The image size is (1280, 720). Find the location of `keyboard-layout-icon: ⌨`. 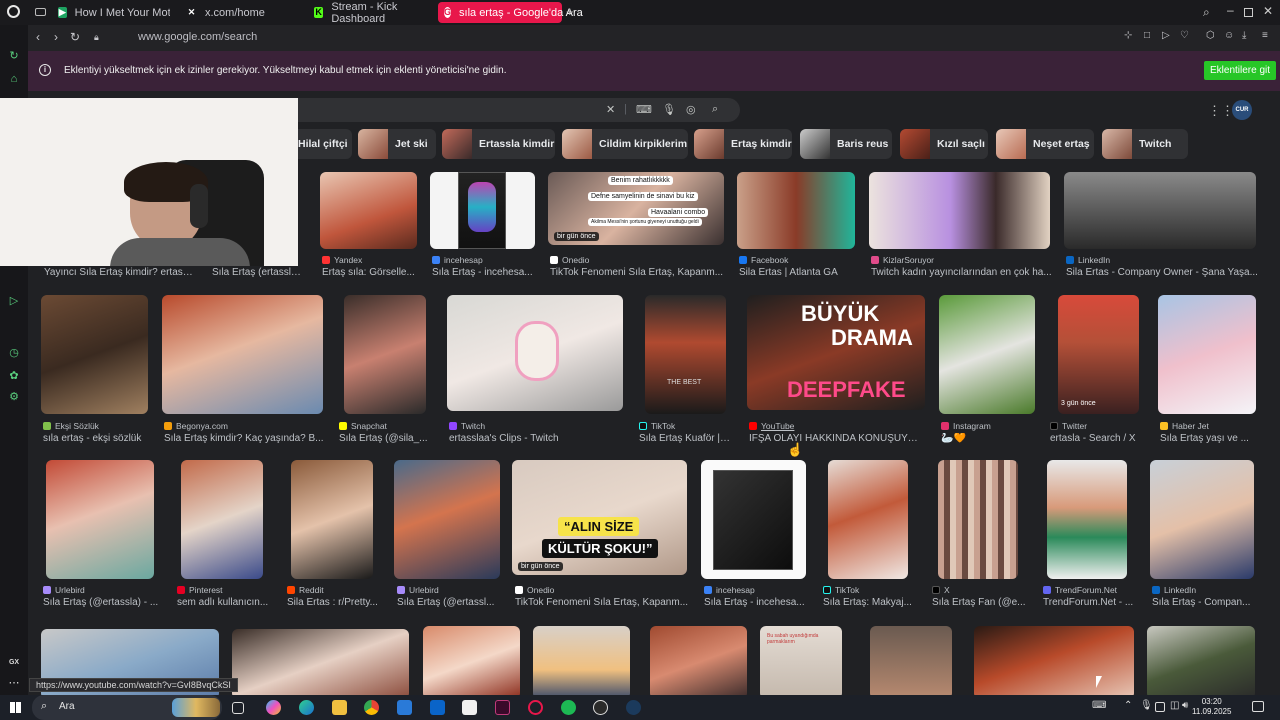

keyboard-layout-icon: ⌨ is located at coordinates (1099, 705).